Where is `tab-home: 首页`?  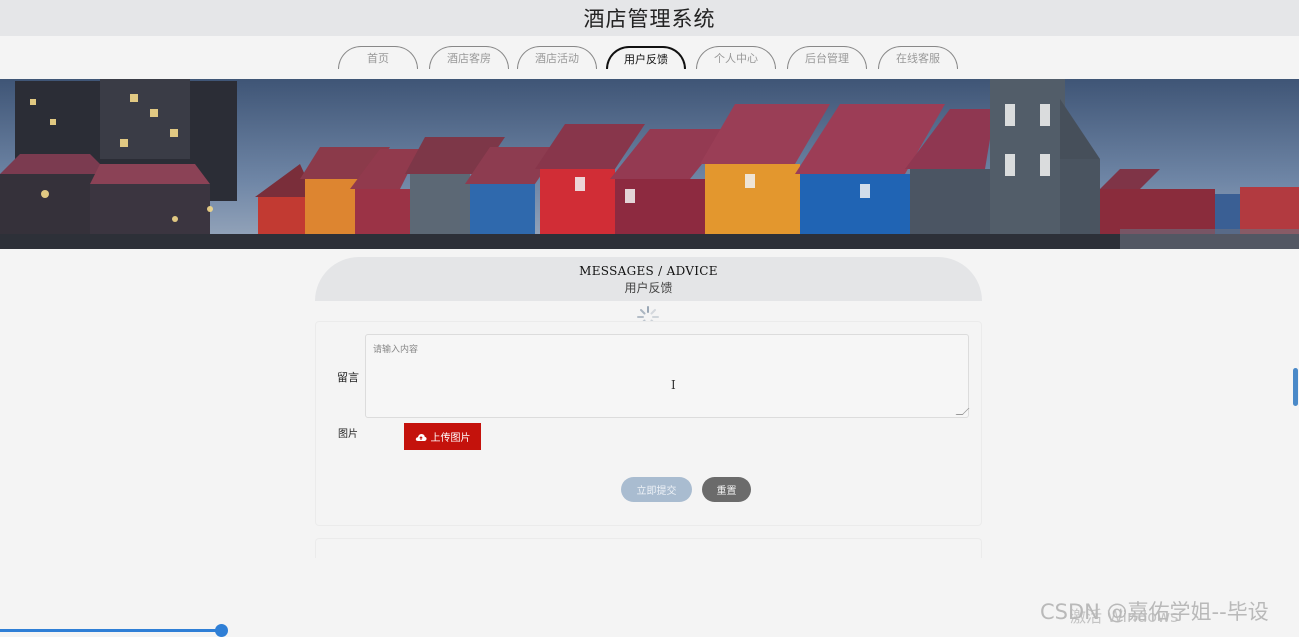
tab-home: 首页 is located at coordinates (378, 57).